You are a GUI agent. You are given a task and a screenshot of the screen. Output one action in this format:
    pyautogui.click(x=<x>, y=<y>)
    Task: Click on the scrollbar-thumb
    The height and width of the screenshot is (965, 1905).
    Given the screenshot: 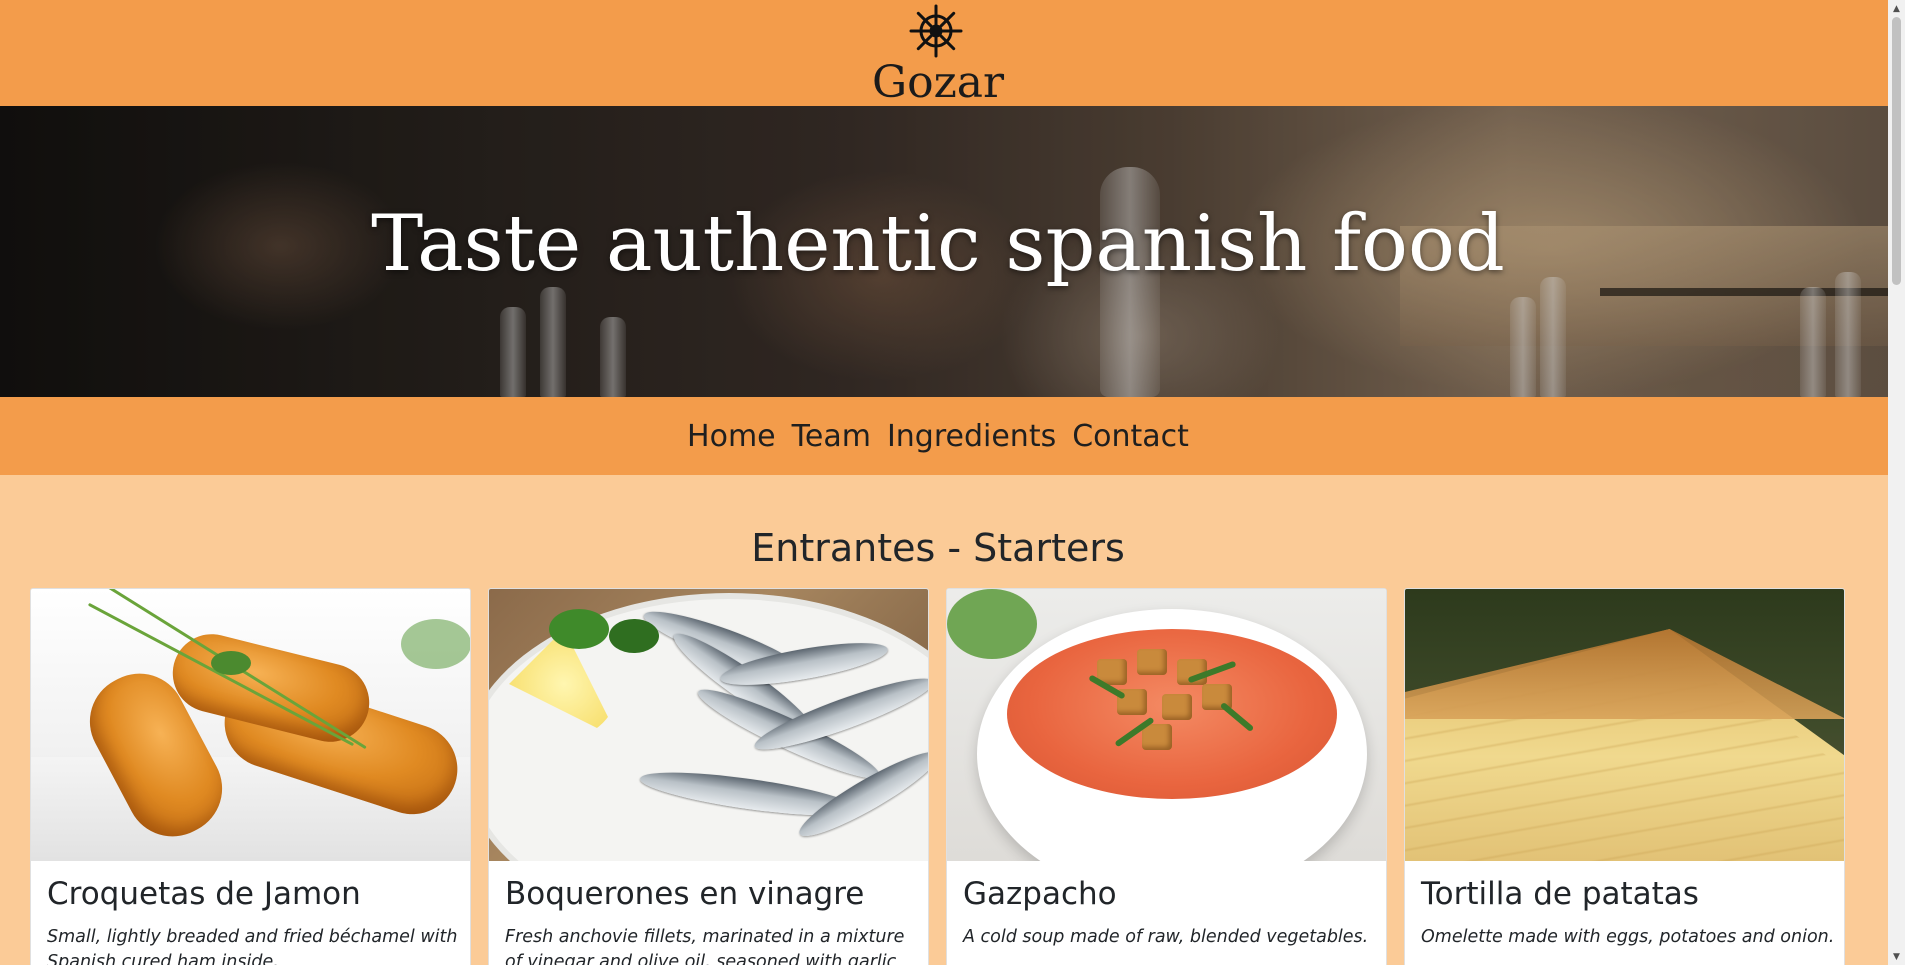 What is the action you would take?
    pyautogui.click(x=1896, y=151)
    